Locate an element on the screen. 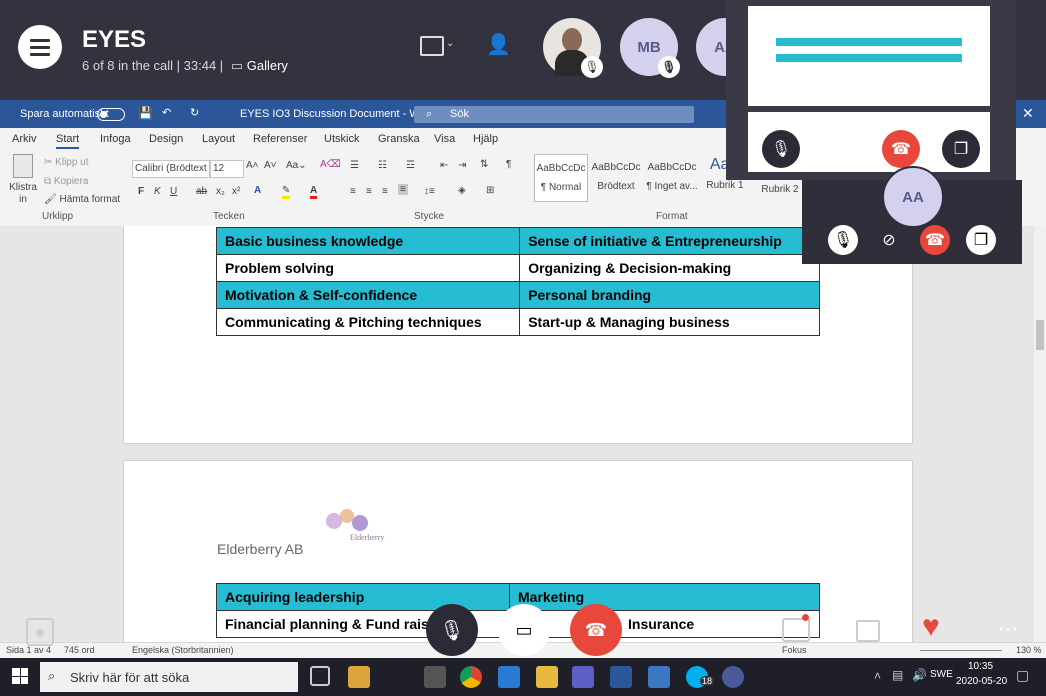 Image resolution: width=1046 pixels, height=696 pixels. numbering-icon: ☷ is located at coordinates (382, 165).